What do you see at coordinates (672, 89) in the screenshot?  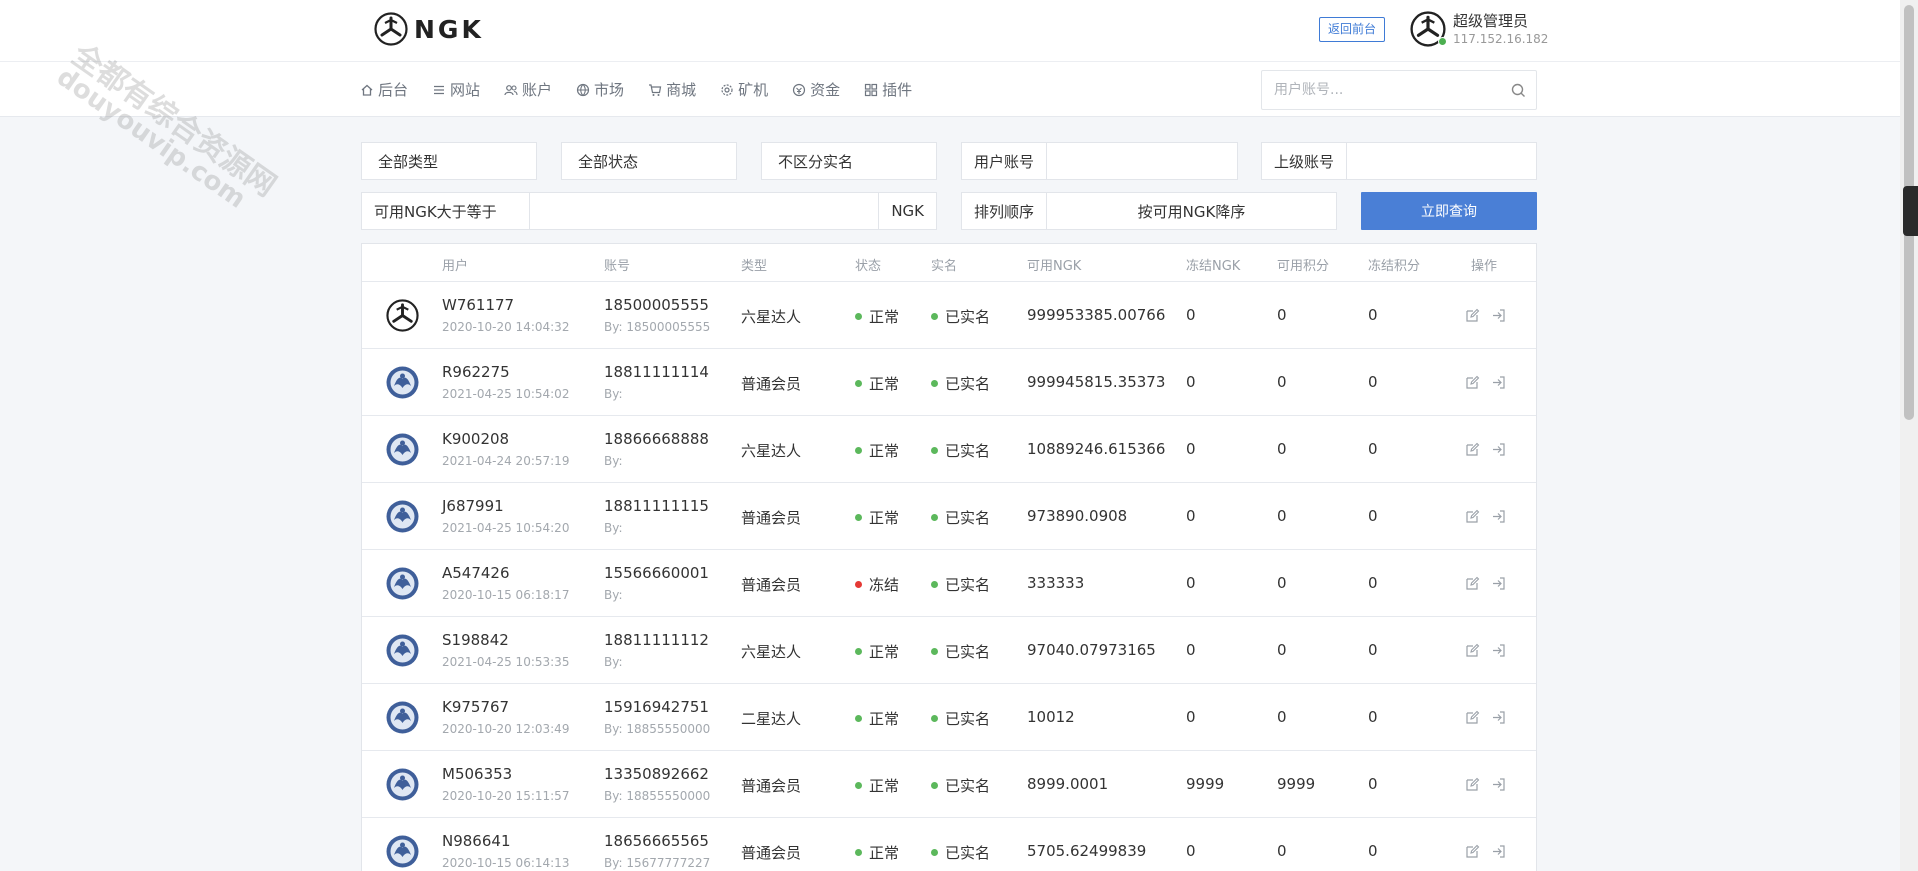 I see `nav-item-shop: 商城` at bounding box center [672, 89].